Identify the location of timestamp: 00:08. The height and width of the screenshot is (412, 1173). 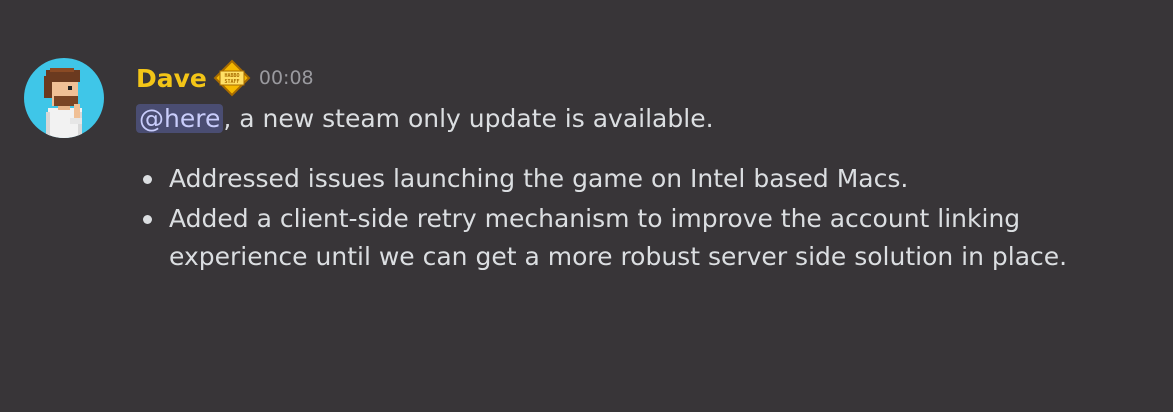
(286, 78).